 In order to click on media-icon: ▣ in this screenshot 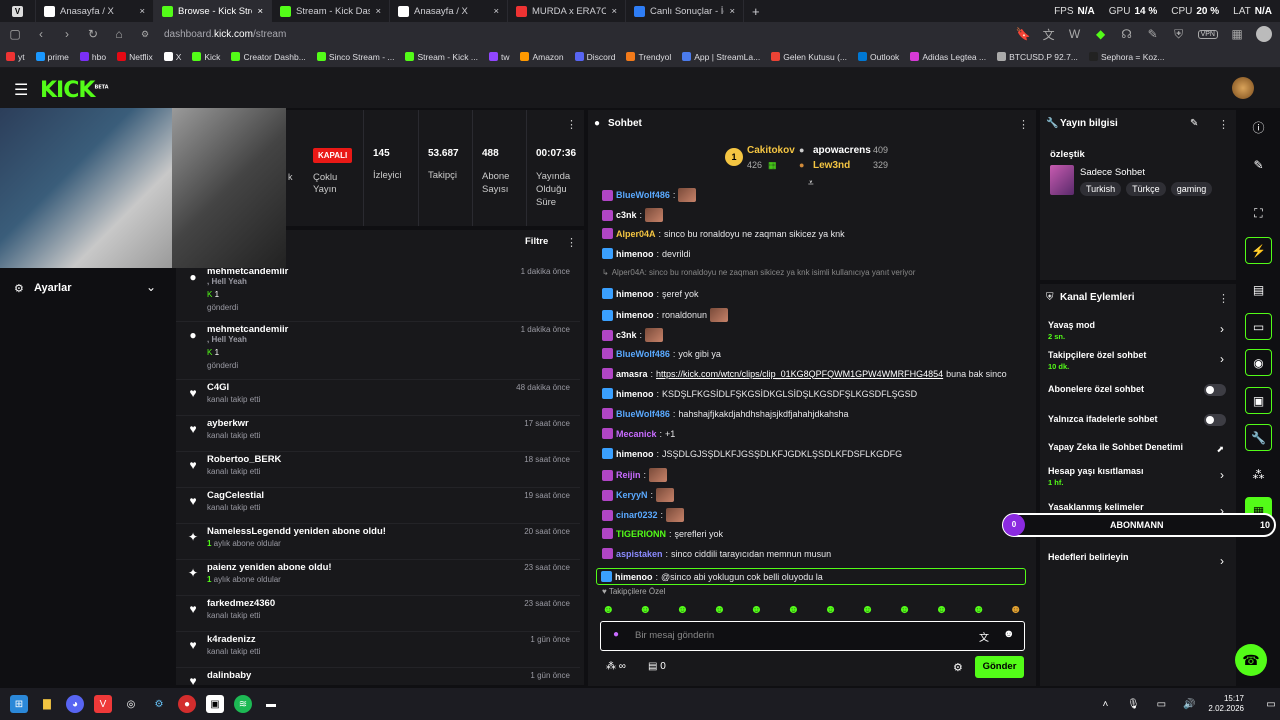, I will do `click(1258, 400)`.